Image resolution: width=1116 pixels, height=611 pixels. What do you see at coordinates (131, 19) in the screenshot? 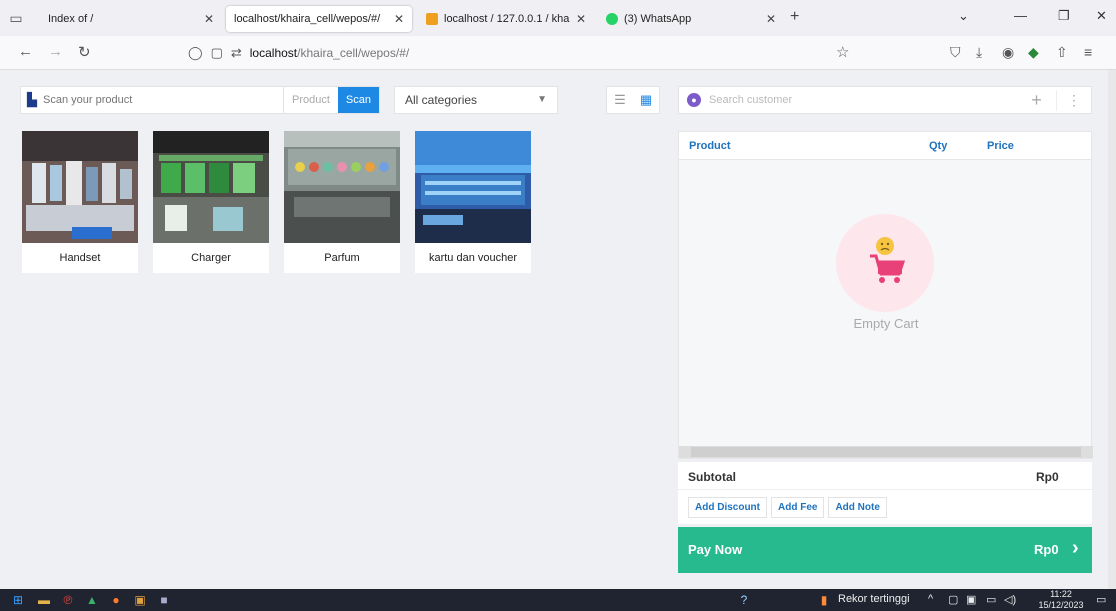
I see `tab-index: Index of / ✕` at bounding box center [131, 19].